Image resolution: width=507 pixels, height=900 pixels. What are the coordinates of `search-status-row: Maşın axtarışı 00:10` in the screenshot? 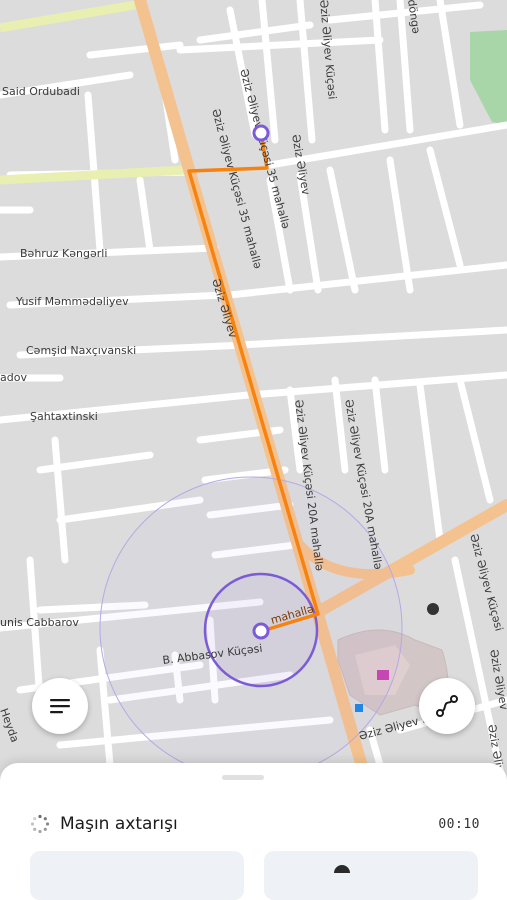 It's located at (255, 824).